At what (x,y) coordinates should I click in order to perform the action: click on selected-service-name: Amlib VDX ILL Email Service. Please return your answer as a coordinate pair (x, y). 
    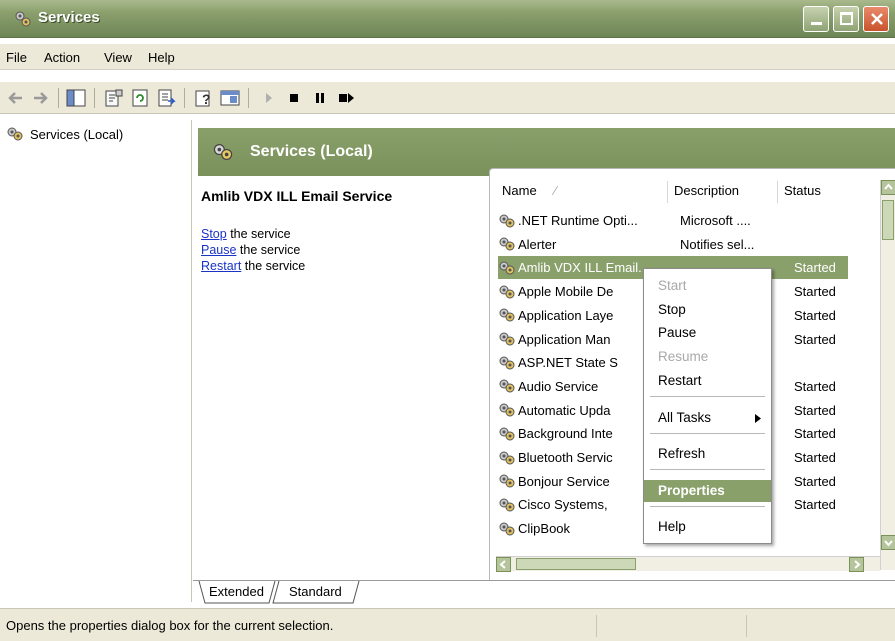
    Looking at the image, I should click on (297, 196).